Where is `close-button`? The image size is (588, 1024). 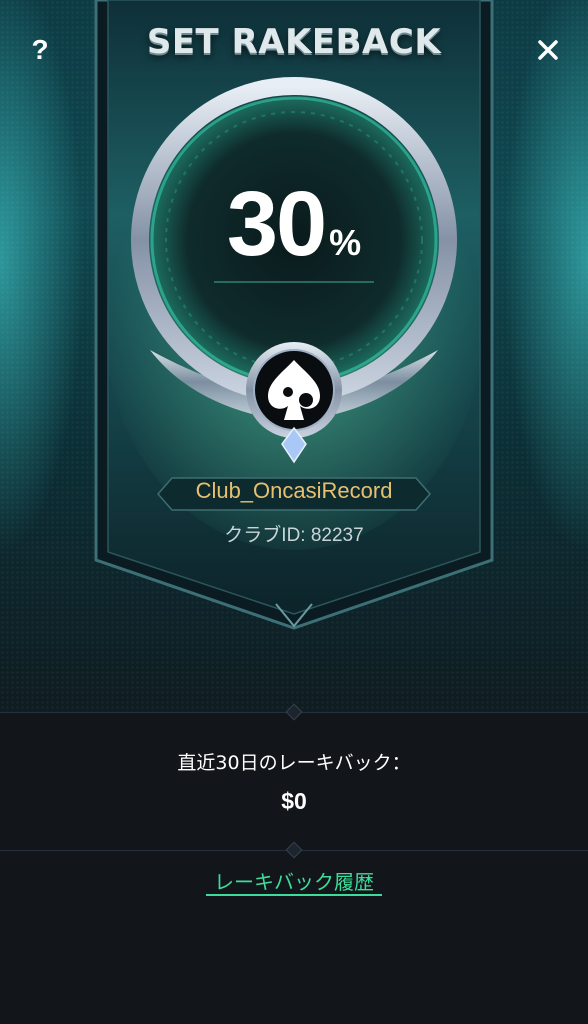 close-button is located at coordinates (548, 50).